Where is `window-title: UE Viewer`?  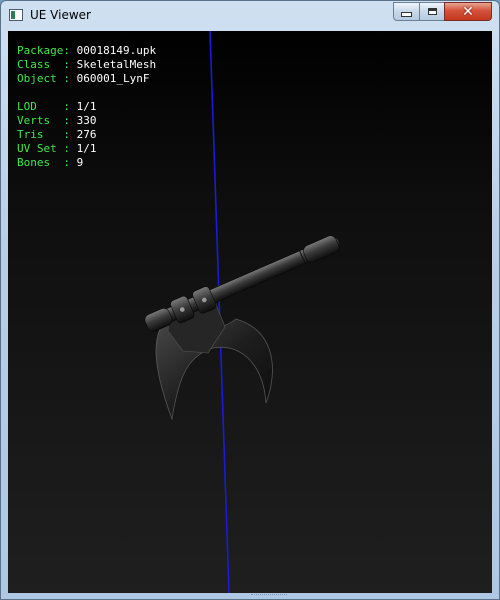
window-title: UE Viewer is located at coordinates (60, 15).